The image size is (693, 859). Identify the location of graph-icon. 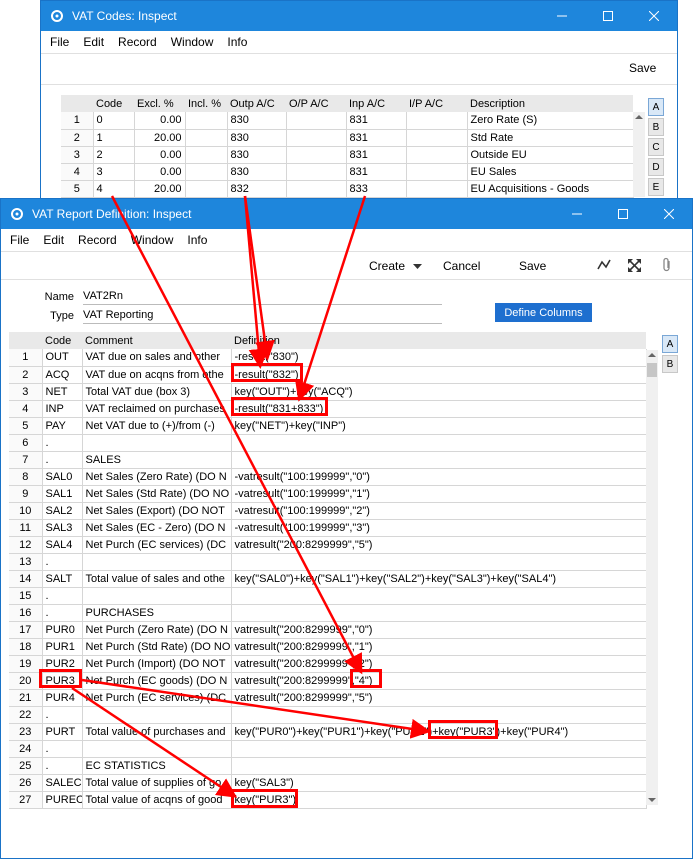
(604, 266).